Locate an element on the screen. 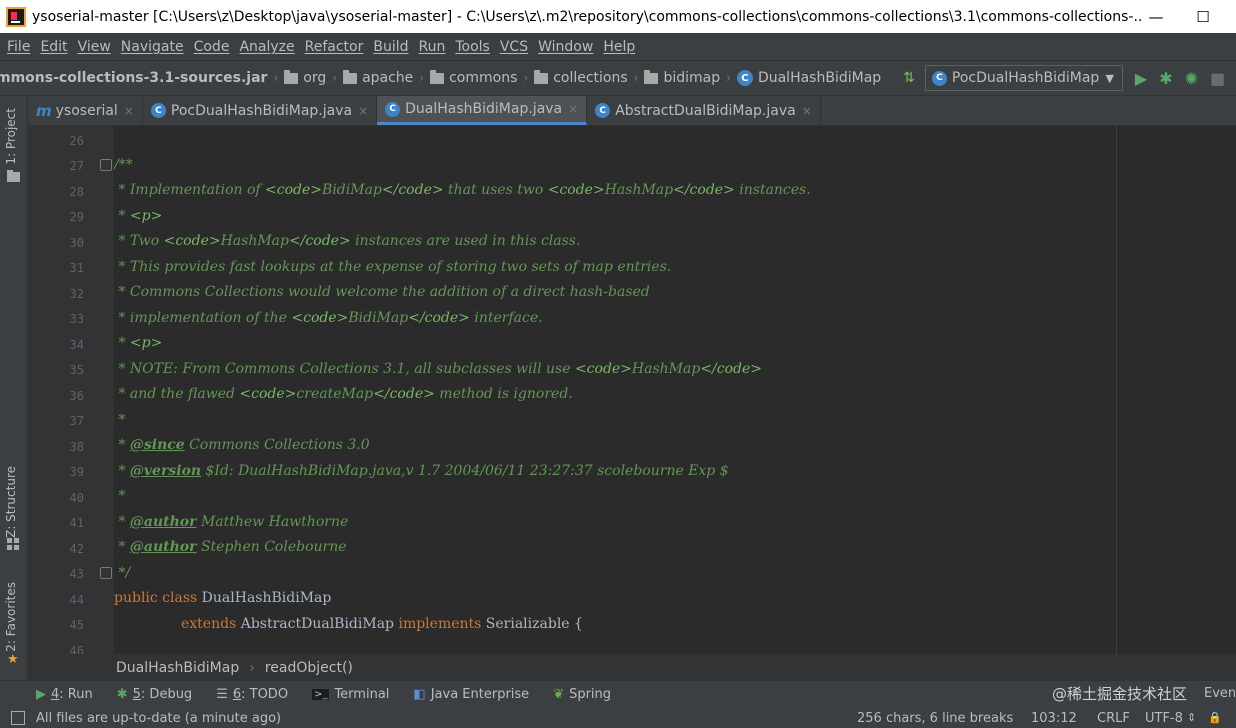 This screenshot has height=728, width=1236. terminal-icon: >_ is located at coordinates (321, 694).